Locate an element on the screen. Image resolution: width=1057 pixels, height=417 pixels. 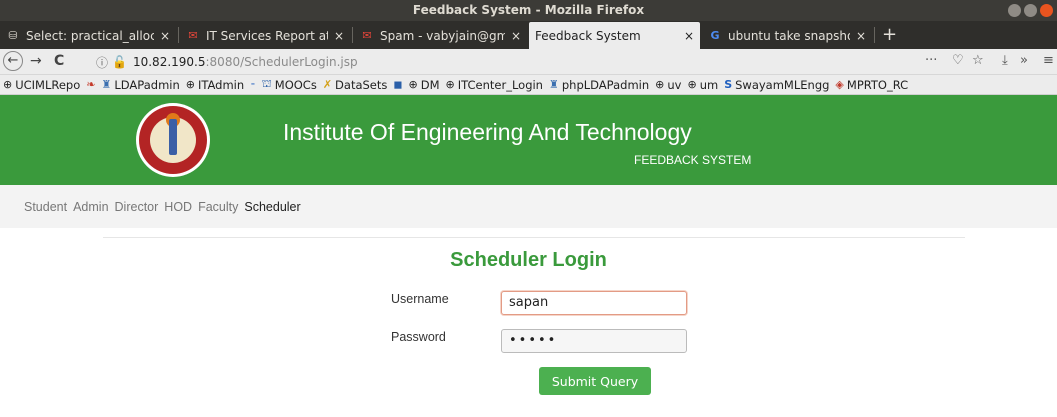
bookmark-star-icon: ☆ is located at coordinates (978, 60).